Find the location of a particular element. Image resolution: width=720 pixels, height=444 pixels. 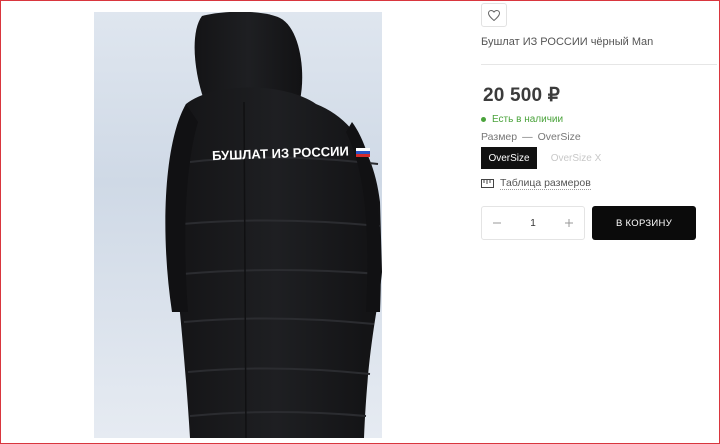

heart-icon is located at coordinates (494, 15).